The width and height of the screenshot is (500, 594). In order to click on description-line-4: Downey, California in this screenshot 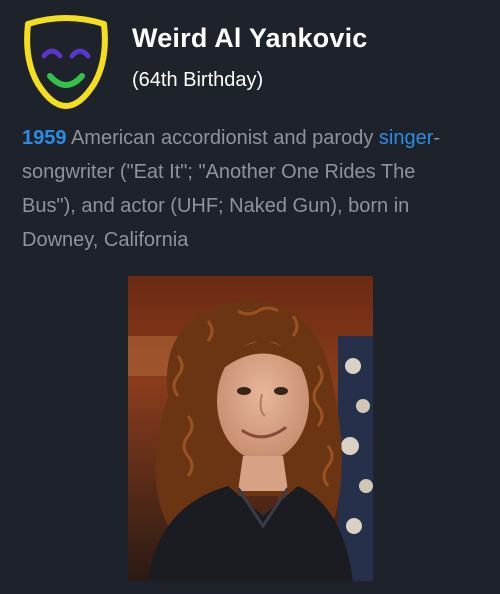, I will do `click(105, 240)`.